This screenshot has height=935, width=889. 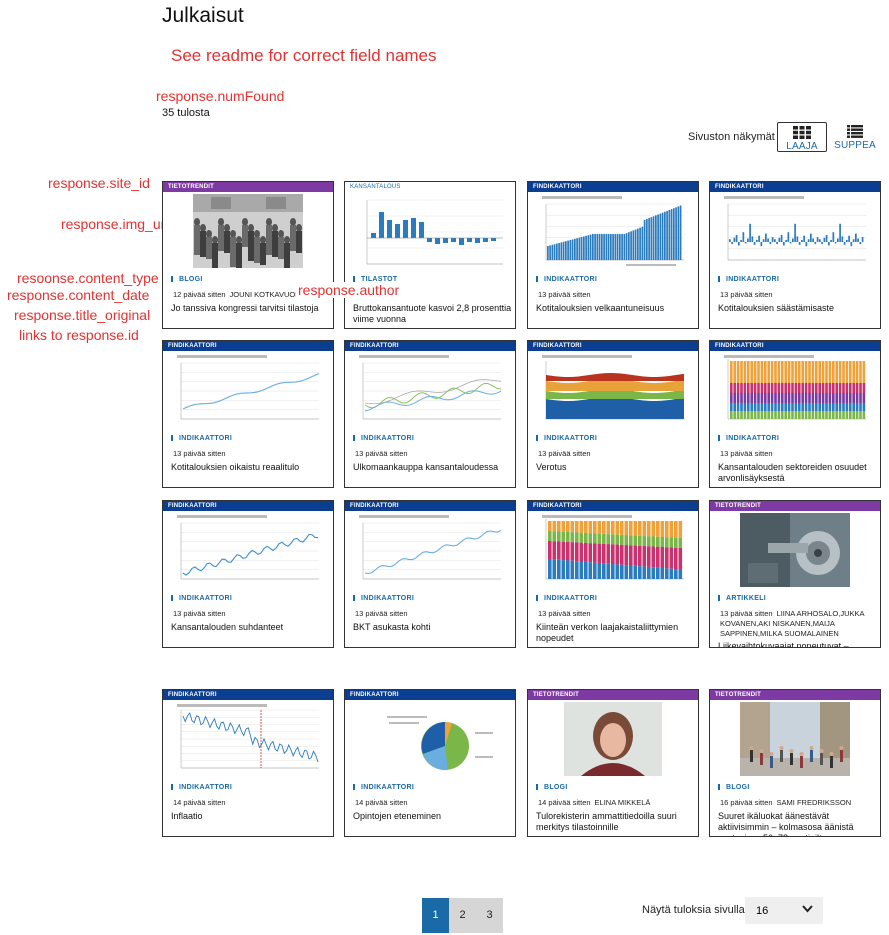 What do you see at coordinates (251, 816) in the screenshot?
I see `card-title: Inflaatio` at bounding box center [251, 816].